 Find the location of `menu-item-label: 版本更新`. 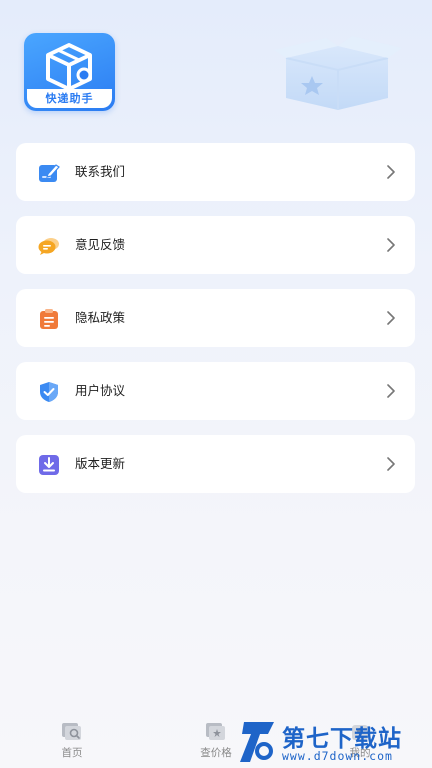

menu-item-label: 版本更新 is located at coordinates (100, 463).